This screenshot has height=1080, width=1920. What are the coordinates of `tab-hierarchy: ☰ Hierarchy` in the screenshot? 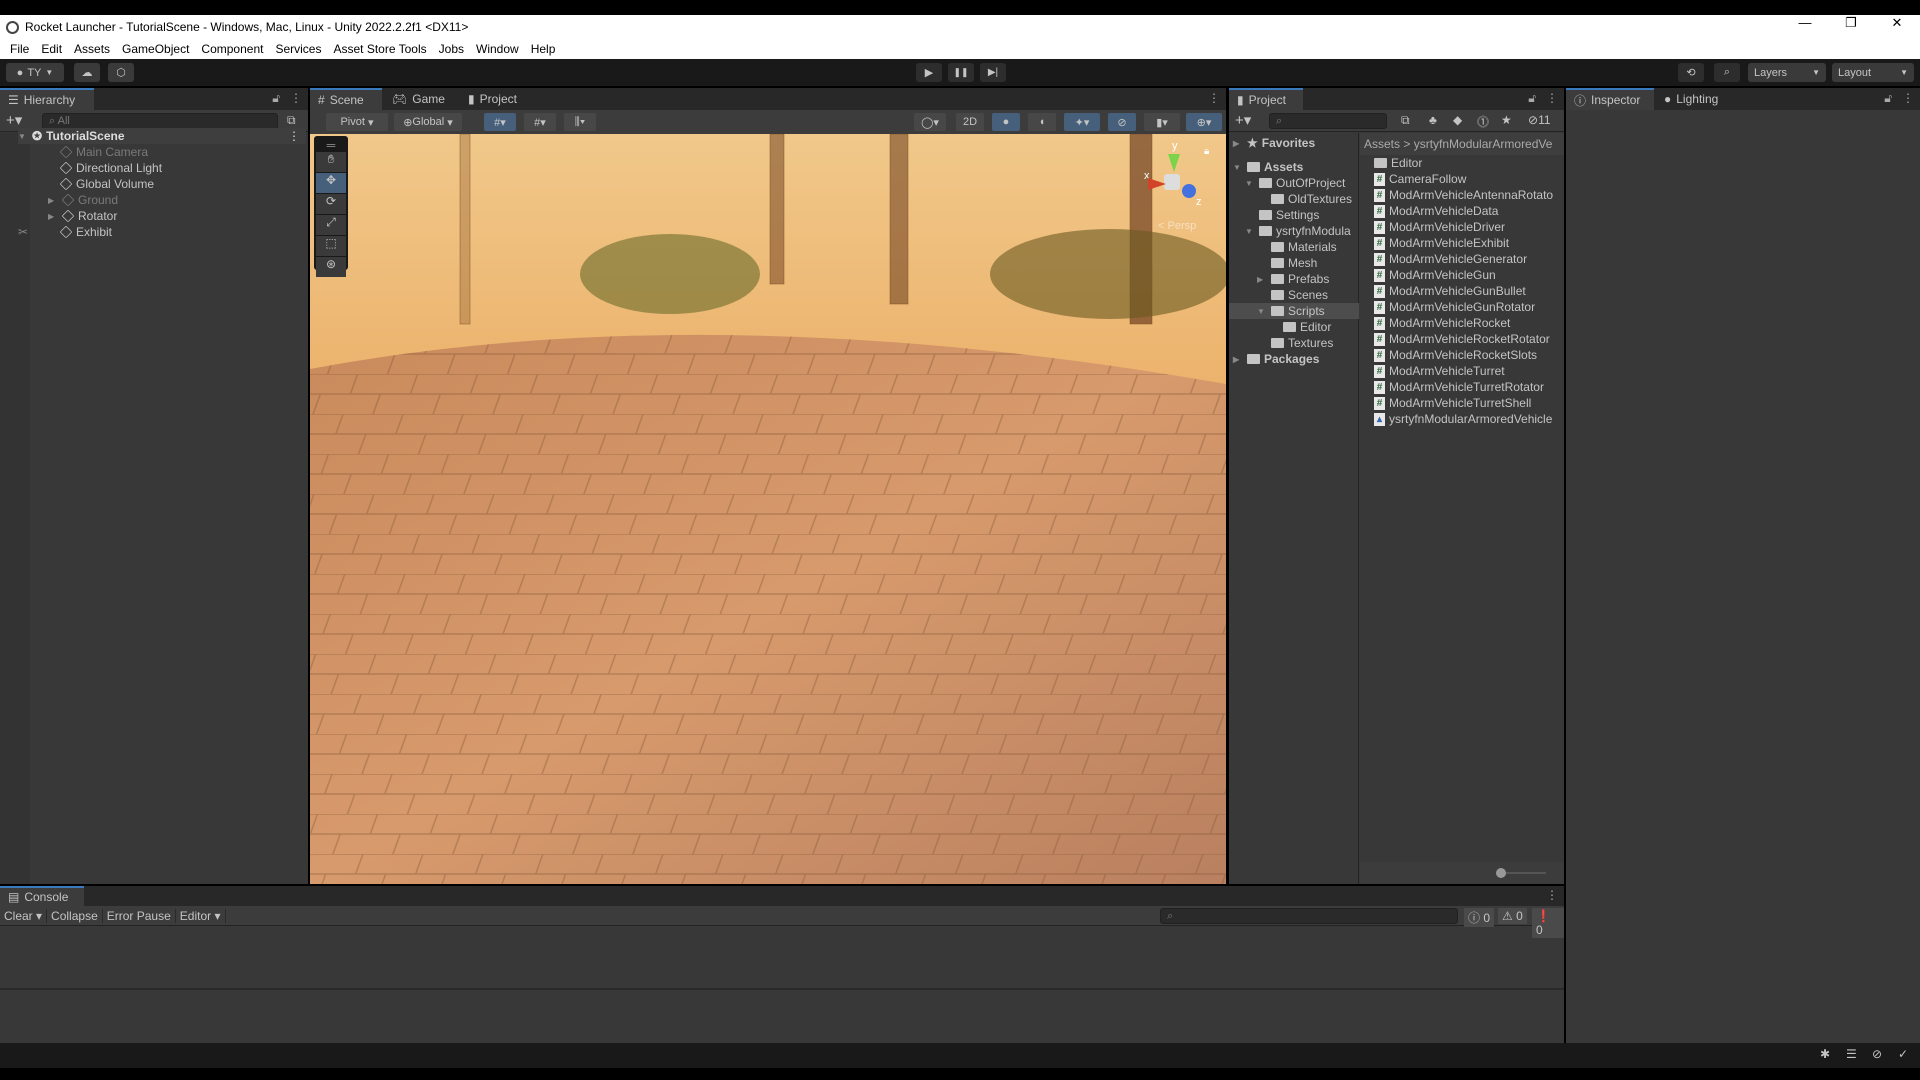 It's located at (47, 99).